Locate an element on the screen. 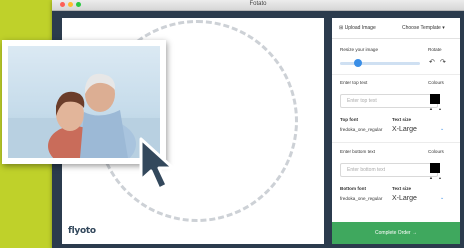 The height and width of the screenshot is (248, 464). mouse-pointer-icon is located at coordinates (157, 164).